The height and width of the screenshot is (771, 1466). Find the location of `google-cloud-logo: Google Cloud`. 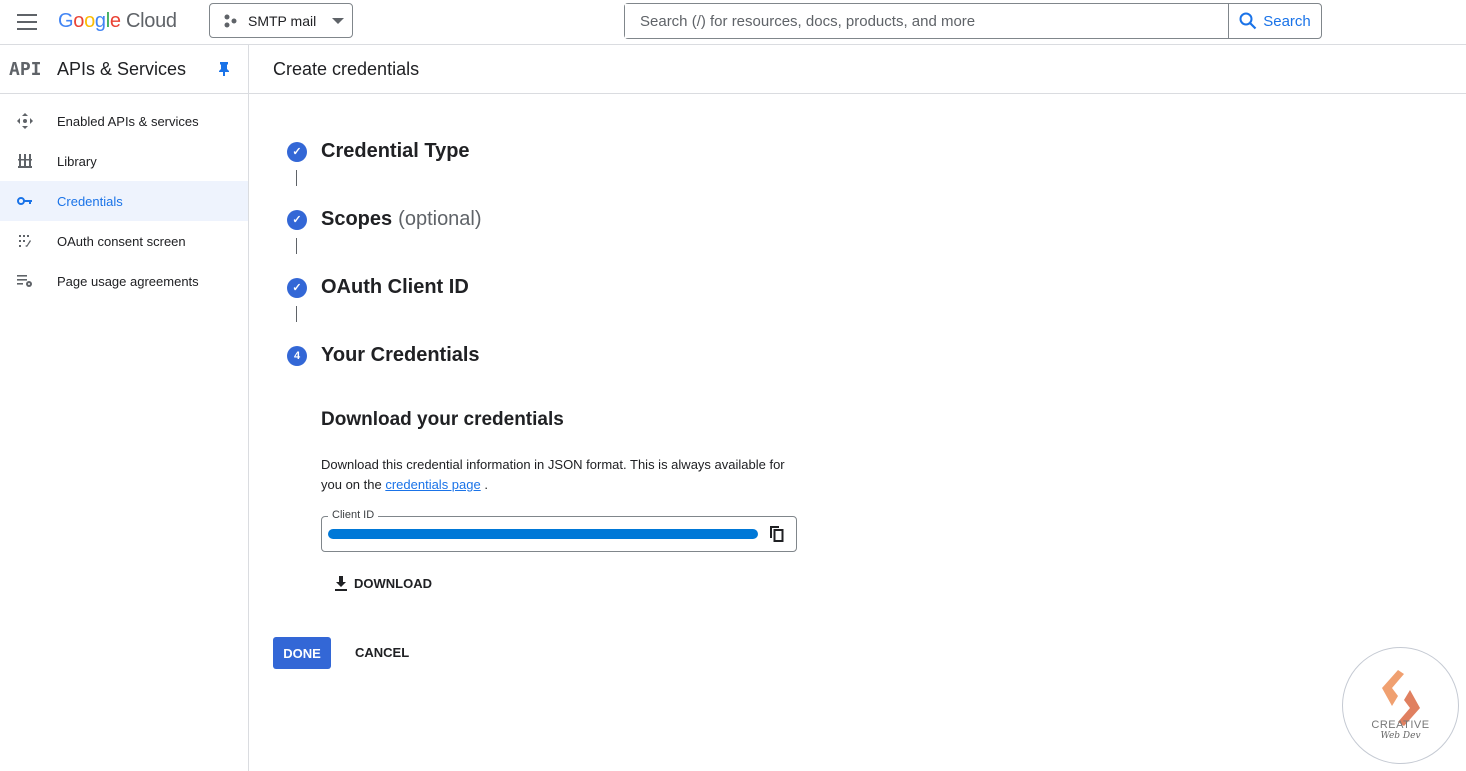

google-cloud-logo: Google Cloud is located at coordinates (117, 21).